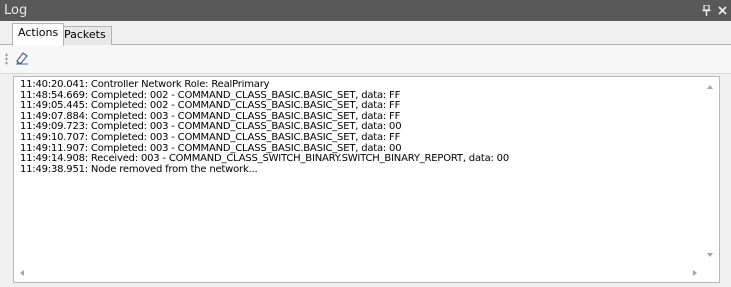  Describe the element at coordinates (365, 33) in the screenshot. I see `tab-strip: Actions Packets` at that location.